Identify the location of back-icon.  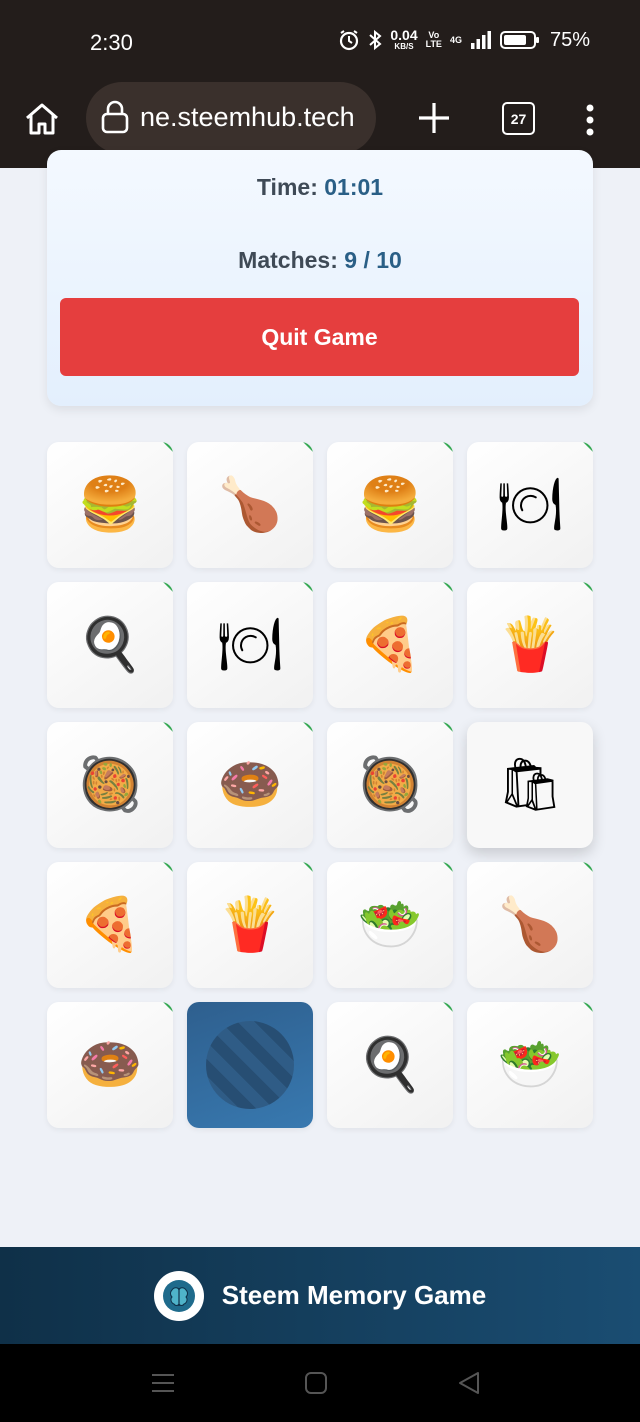
(469, 1383).